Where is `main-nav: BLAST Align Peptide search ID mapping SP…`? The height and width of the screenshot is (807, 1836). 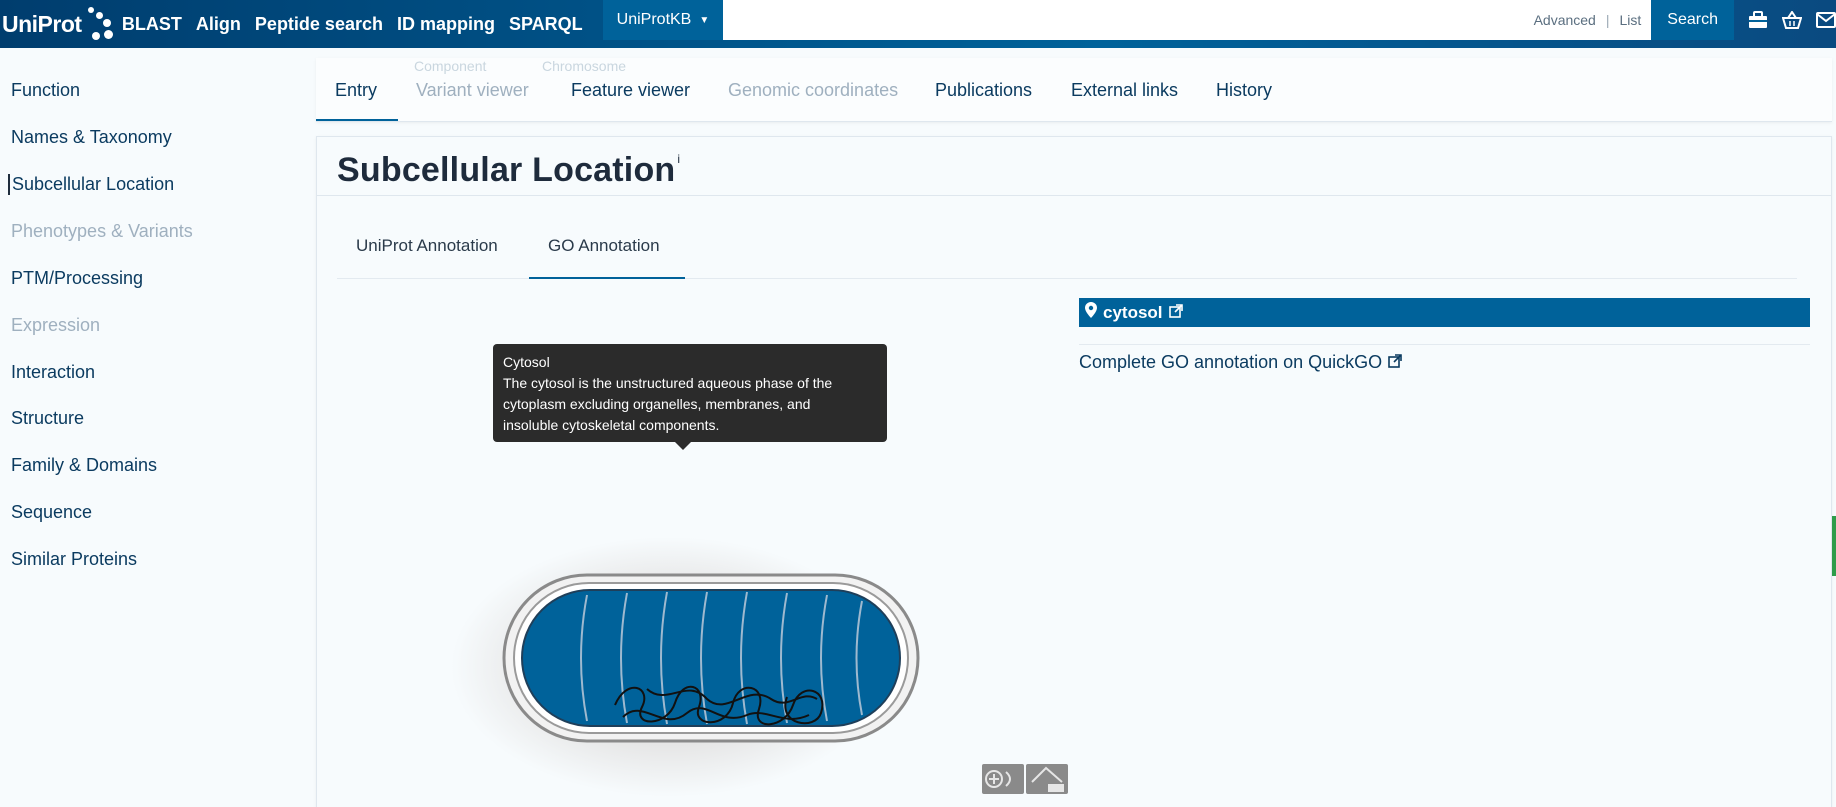
main-nav: BLAST Align Peptide search ID mapping SP… is located at coordinates (359, 24).